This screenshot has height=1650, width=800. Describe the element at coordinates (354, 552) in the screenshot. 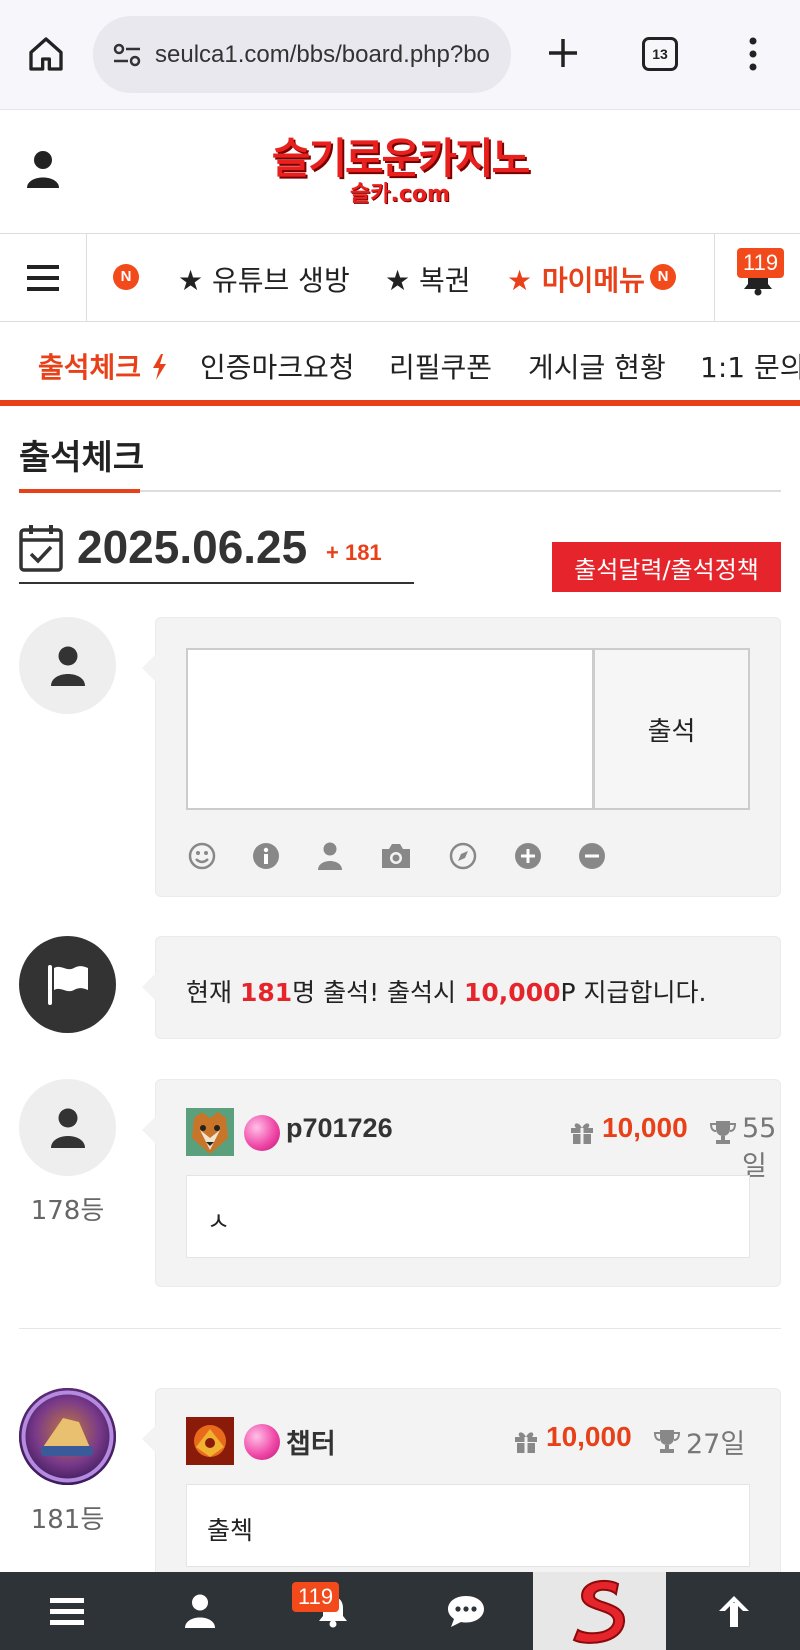

I see `attendance-delta: + 181` at that location.